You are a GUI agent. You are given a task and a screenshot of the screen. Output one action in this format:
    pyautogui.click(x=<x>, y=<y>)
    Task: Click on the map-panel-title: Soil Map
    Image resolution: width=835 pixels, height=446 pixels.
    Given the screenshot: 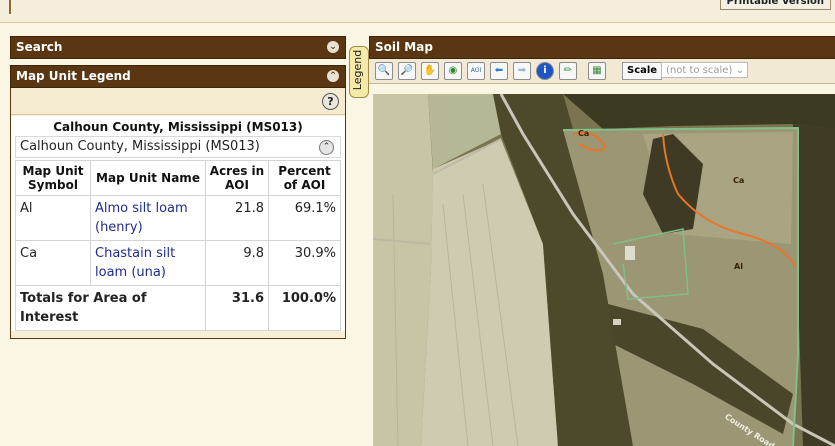 What is the action you would take?
    pyautogui.click(x=404, y=47)
    